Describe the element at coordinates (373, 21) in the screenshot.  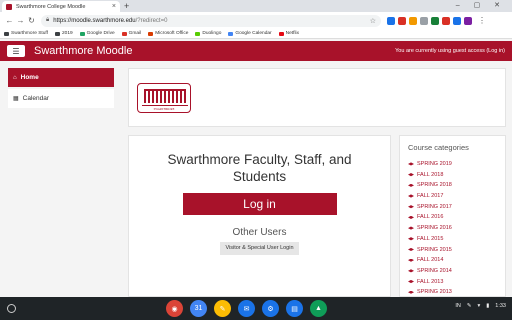
I see `bookmark-star-icon: ☆` at that location.